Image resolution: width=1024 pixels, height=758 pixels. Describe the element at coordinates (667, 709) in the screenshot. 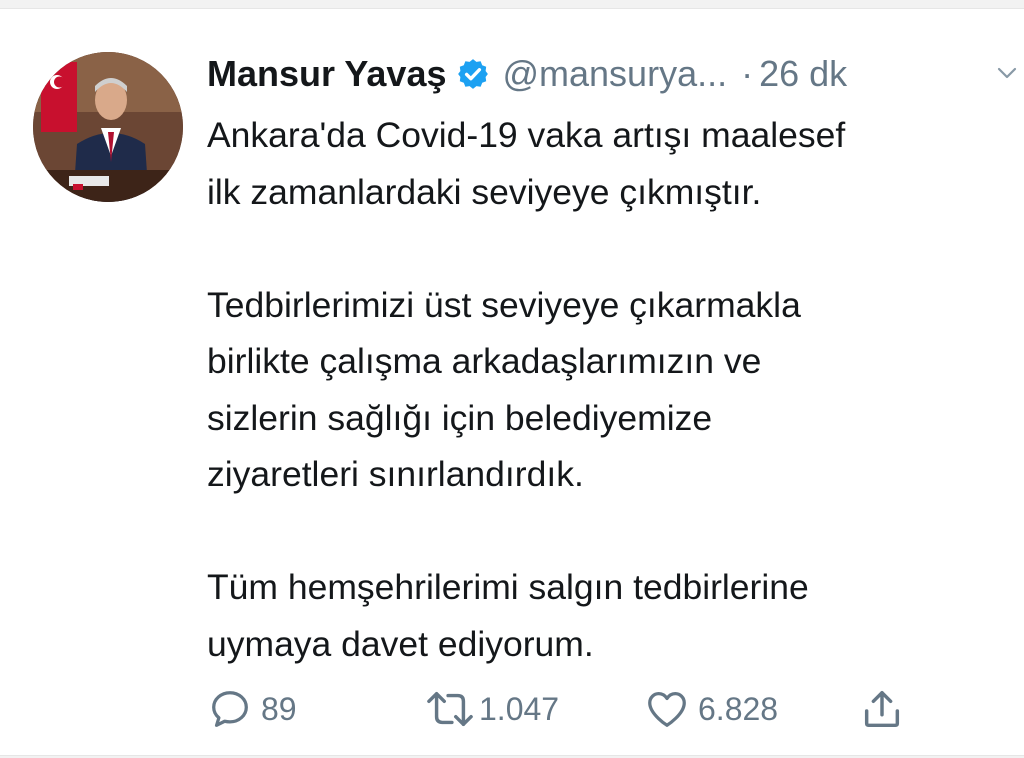

I see `heart-icon` at that location.